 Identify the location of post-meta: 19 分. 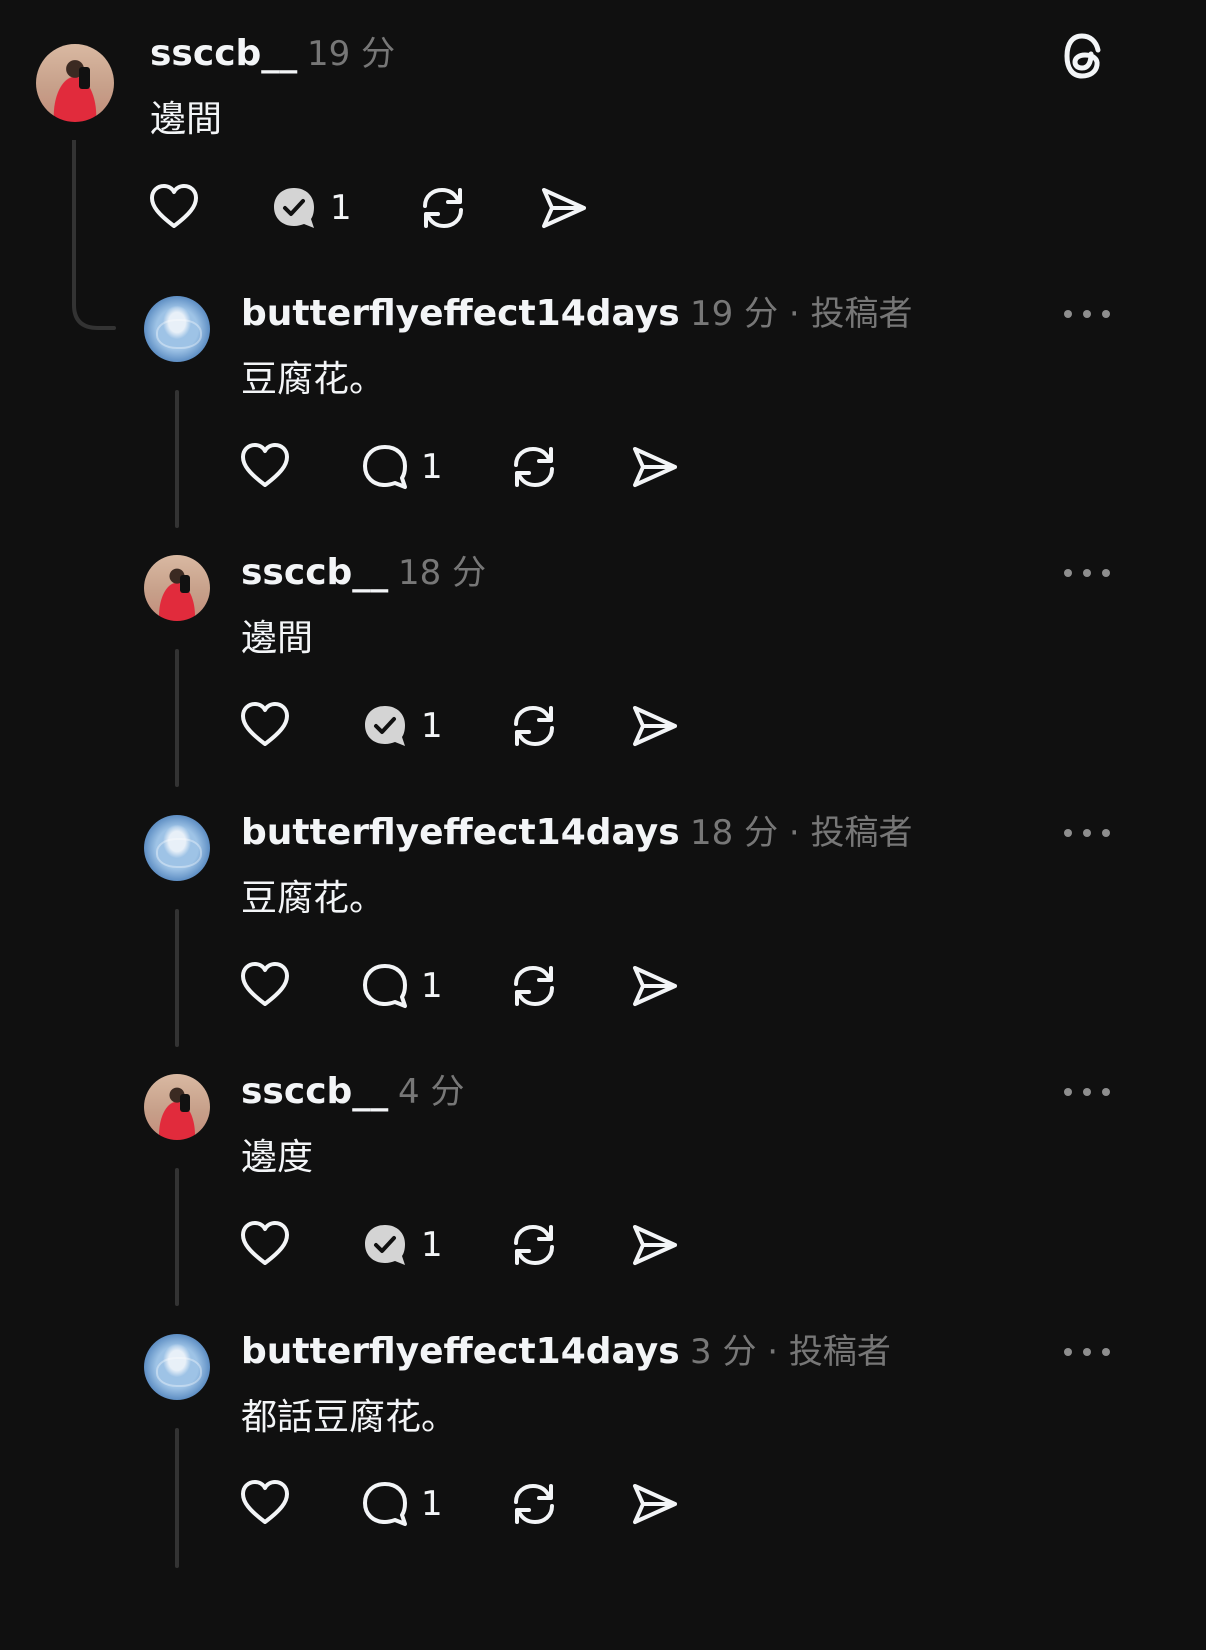
(351, 54).